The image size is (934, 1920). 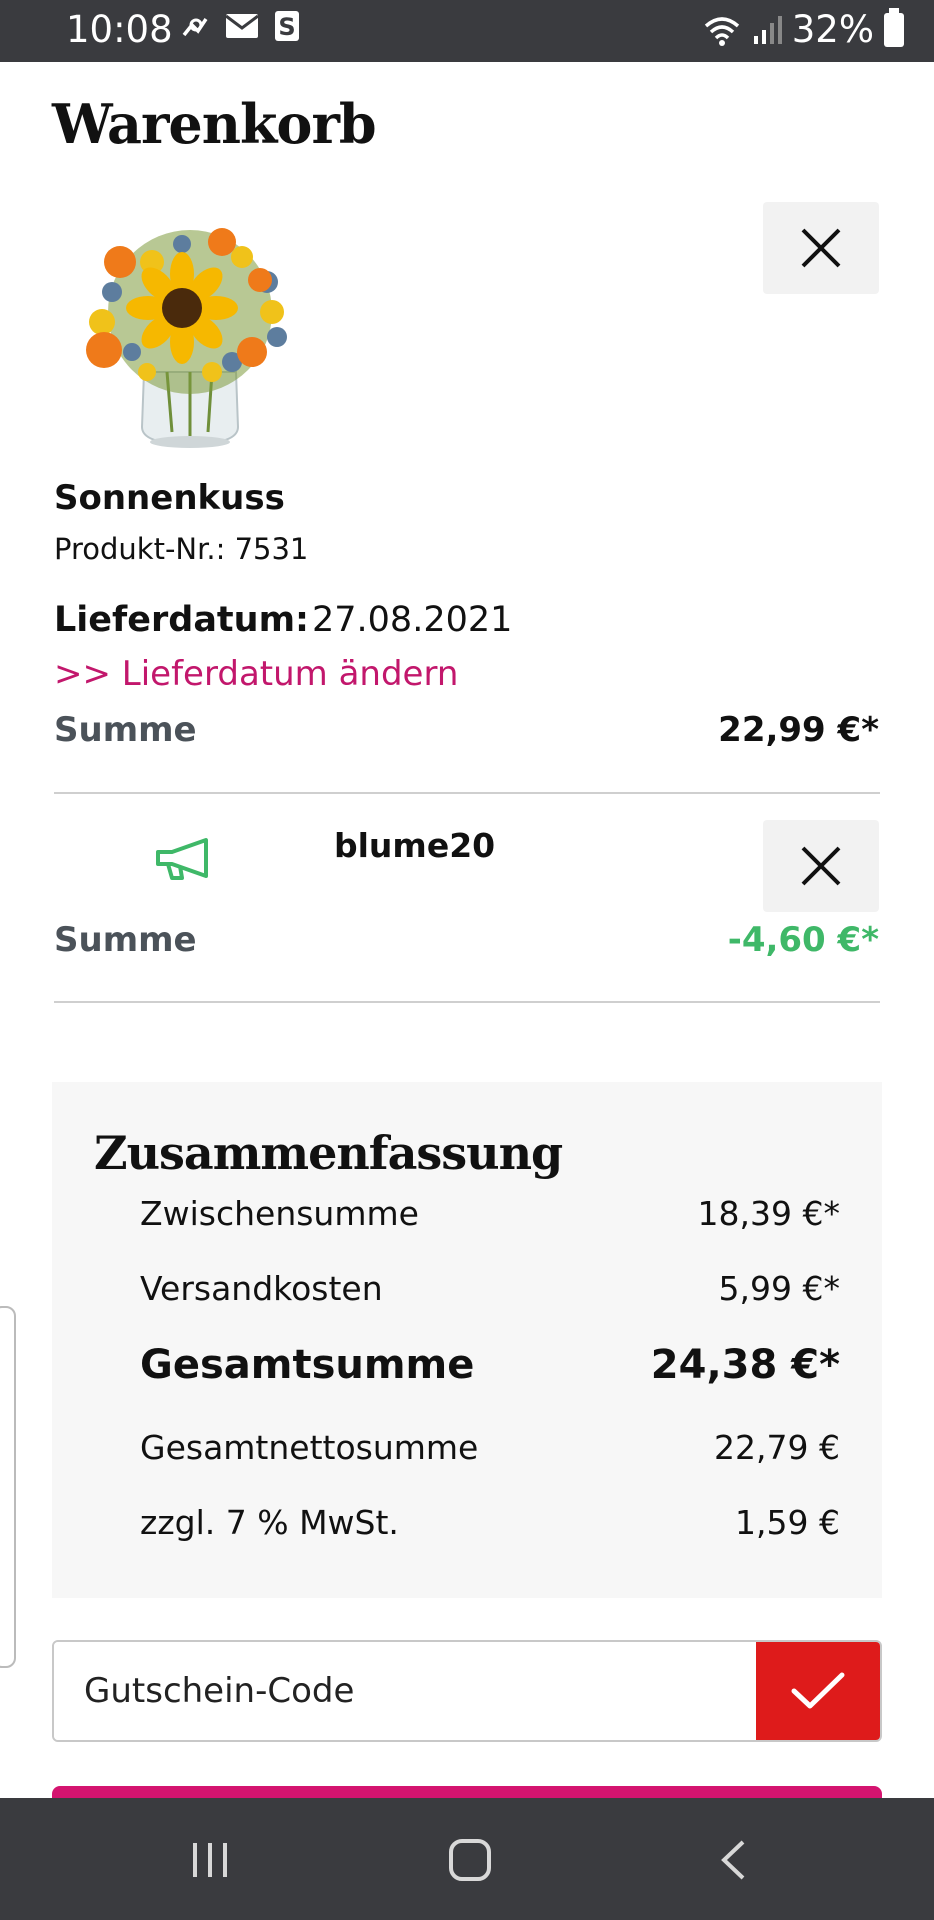 I want to click on mail-icon, so click(x=242, y=26).